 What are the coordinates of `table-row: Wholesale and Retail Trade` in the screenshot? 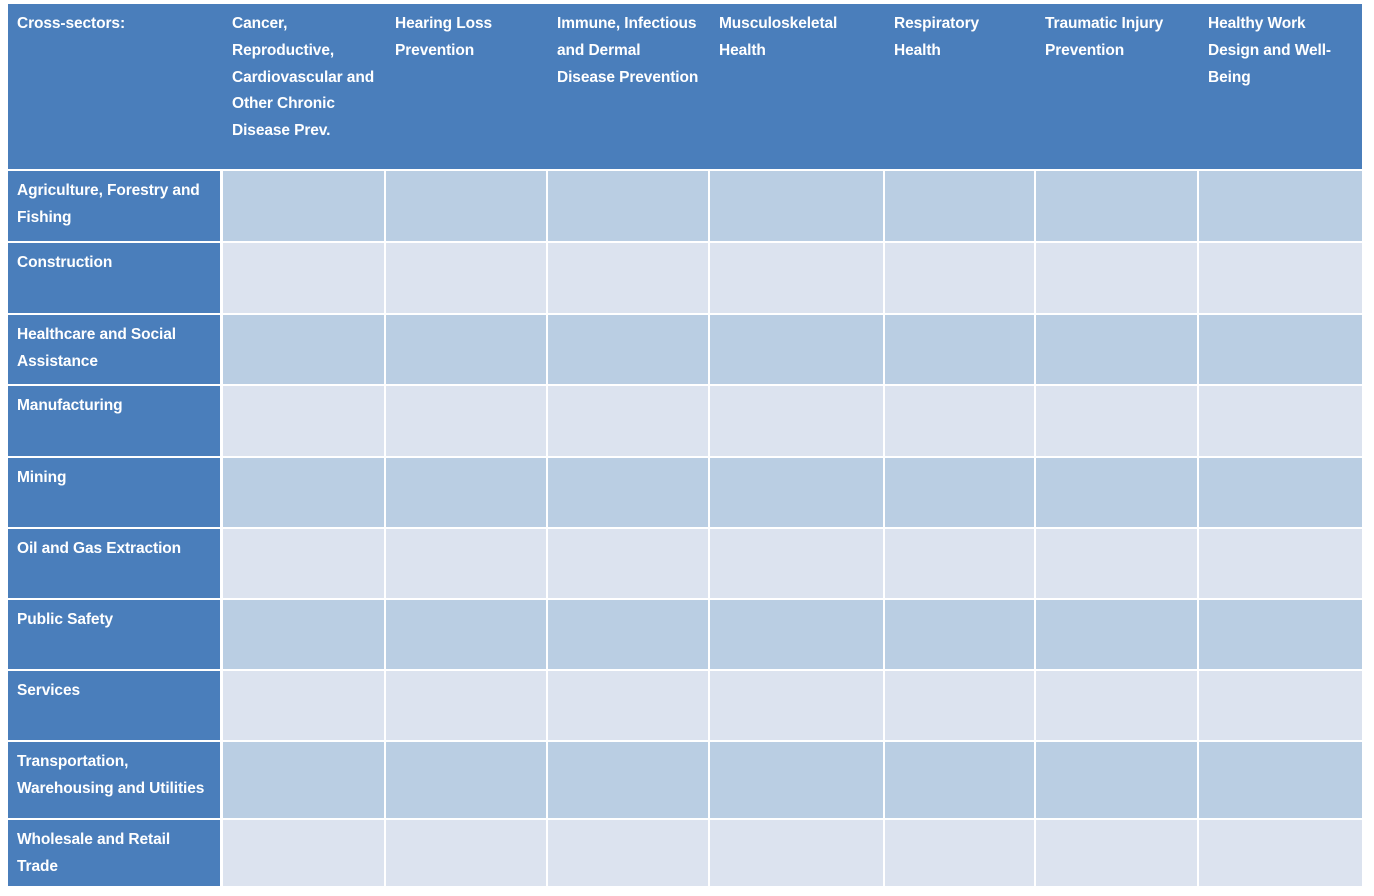 It's located at (685, 852).